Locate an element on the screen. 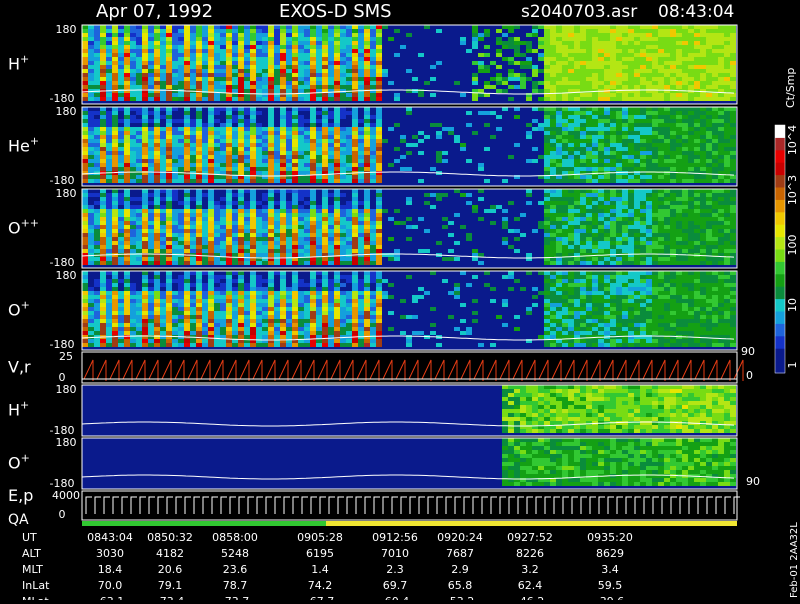  panel-label-sup: + is located at coordinates (24, 59).